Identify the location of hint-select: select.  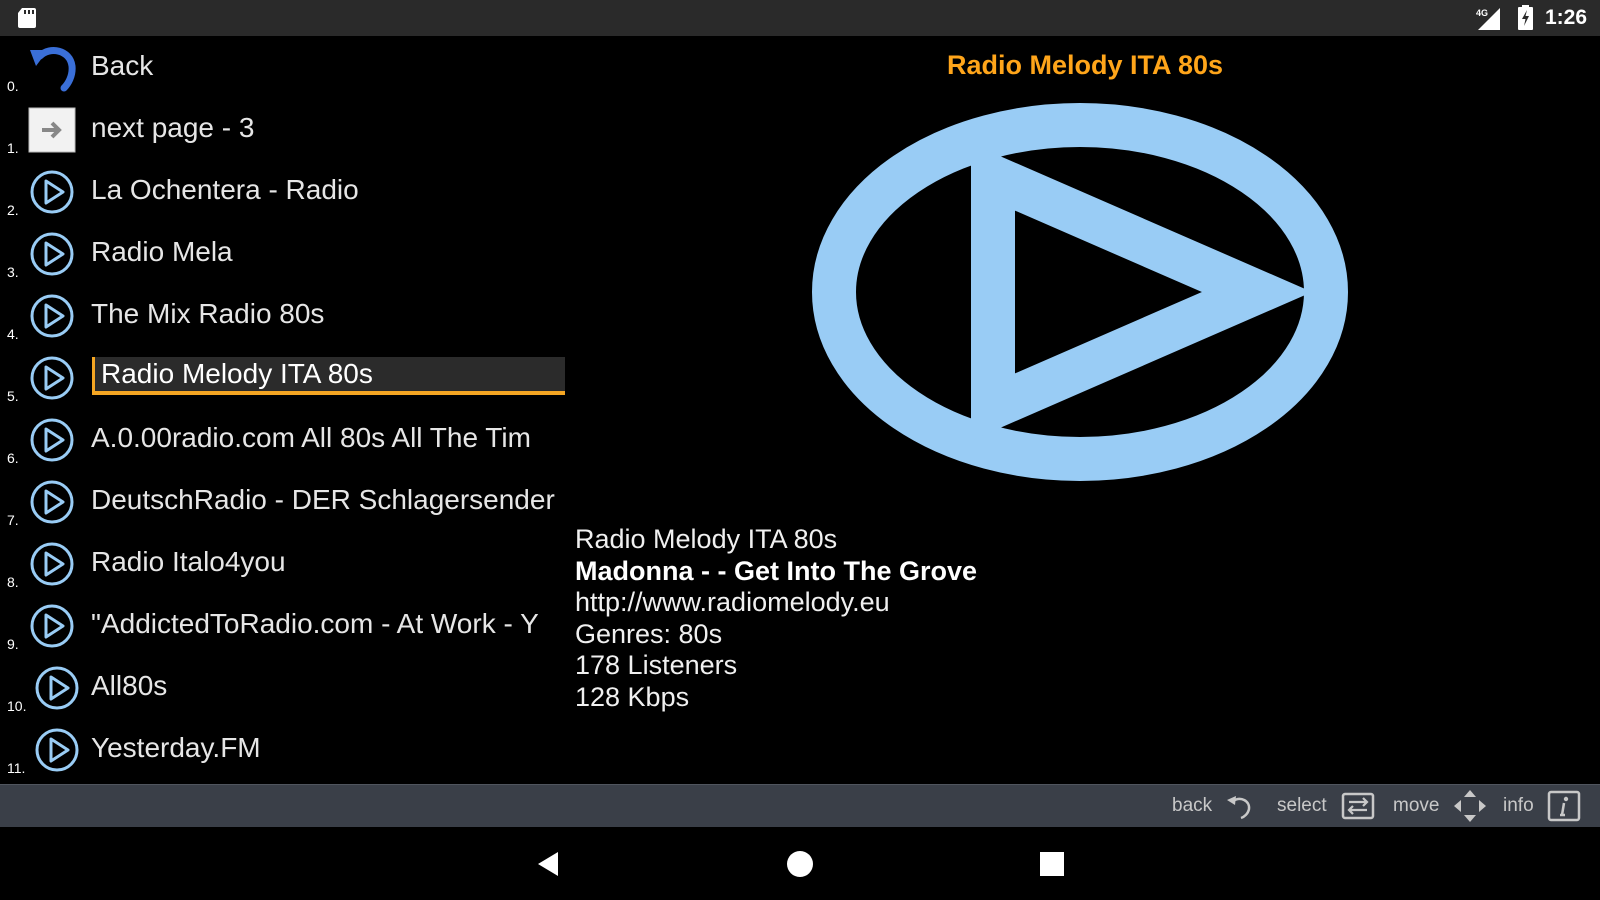
(1326, 806).